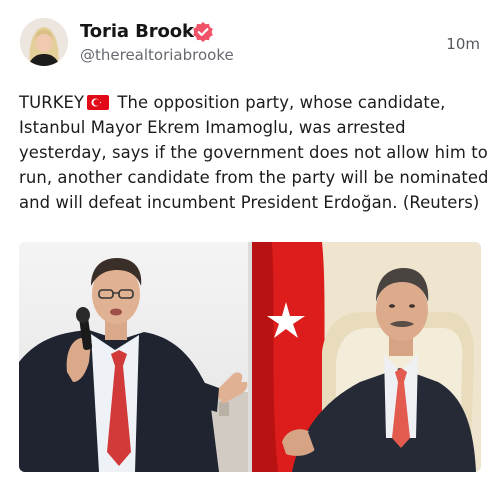 This screenshot has height=491, width=500. I want to click on avatar, so click(44, 42).